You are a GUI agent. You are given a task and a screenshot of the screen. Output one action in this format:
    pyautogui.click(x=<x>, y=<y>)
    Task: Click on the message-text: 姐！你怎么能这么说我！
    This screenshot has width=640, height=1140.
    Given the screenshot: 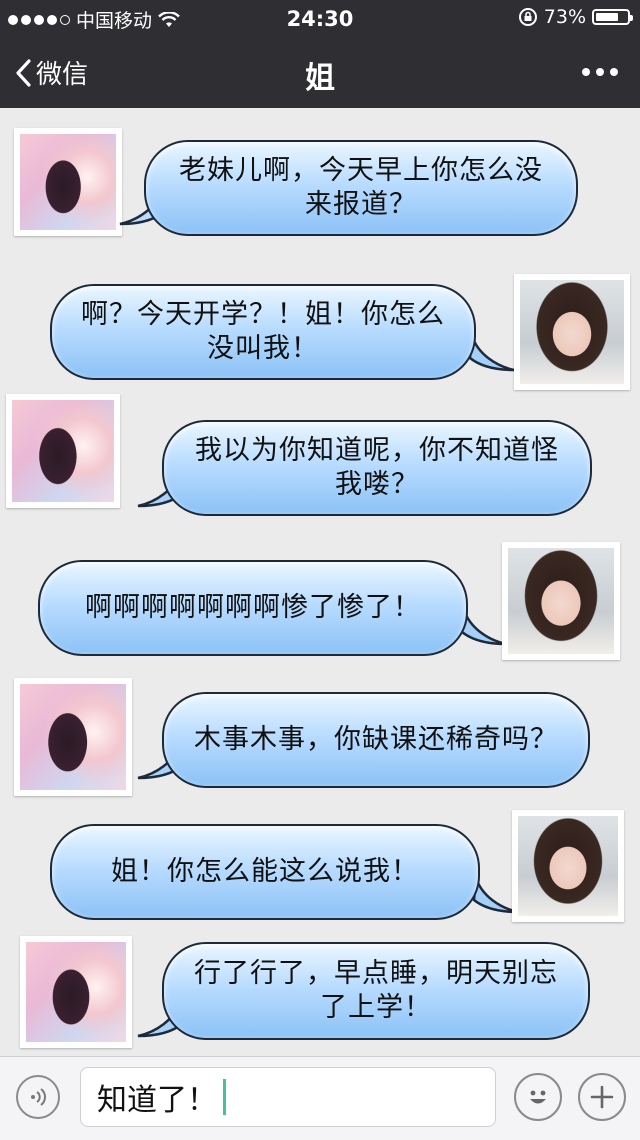 What is the action you would take?
    pyautogui.click(x=265, y=871)
    